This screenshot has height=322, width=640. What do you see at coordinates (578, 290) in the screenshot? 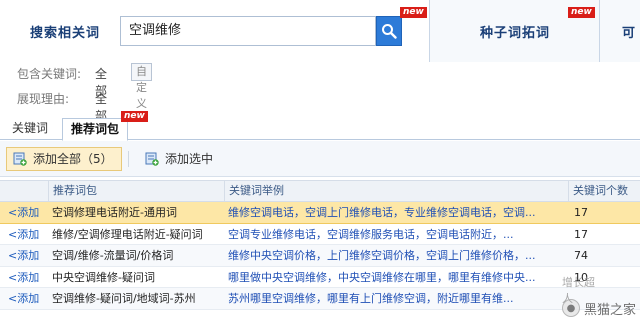
I see `watermark-overlay: 增长超人` at bounding box center [578, 290].